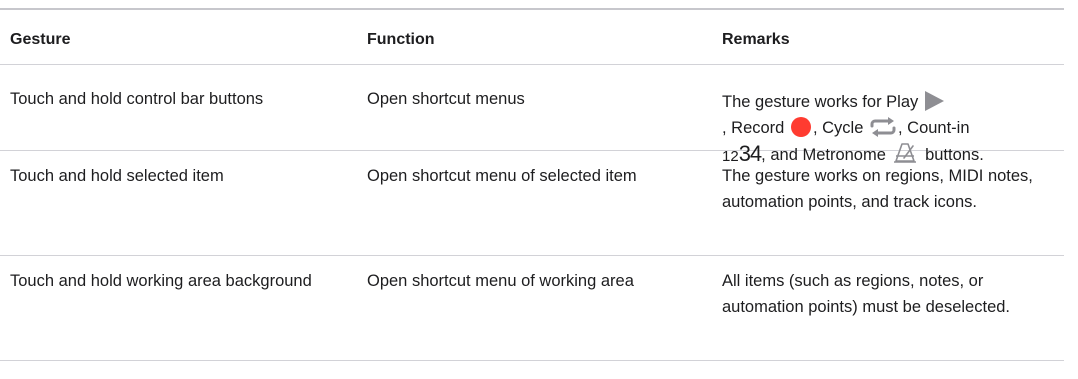 Image resolution: width=1078 pixels, height=379 pixels. I want to click on gesture-cell: Touch and hold working area background, so click(161, 281).